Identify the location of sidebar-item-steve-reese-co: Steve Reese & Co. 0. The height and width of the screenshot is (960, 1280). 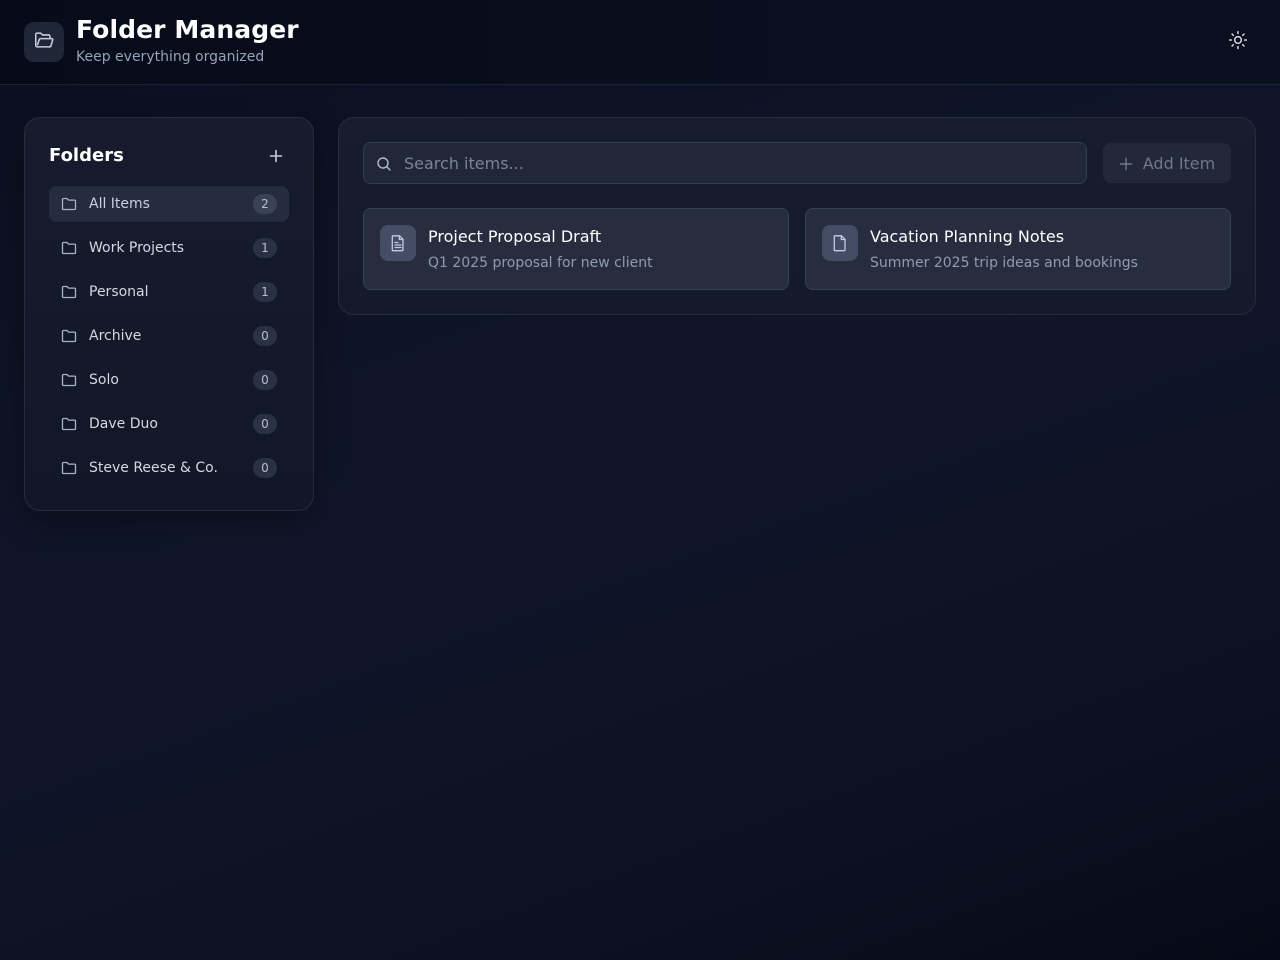
(169, 468).